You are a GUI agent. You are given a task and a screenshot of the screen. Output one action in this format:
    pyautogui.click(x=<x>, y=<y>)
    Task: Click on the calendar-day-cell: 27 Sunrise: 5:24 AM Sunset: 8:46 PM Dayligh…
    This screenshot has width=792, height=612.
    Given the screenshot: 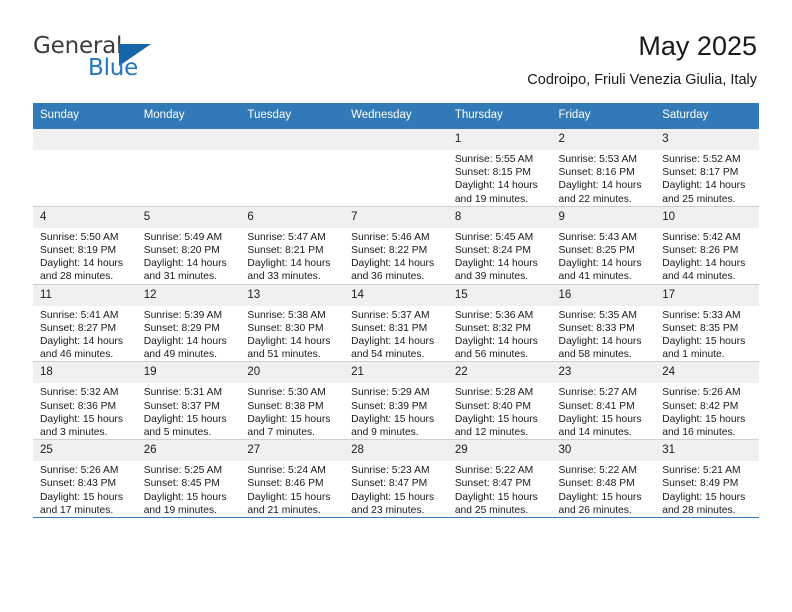 What is the action you would take?
    pyautogui.click(x=292, y=479)
    